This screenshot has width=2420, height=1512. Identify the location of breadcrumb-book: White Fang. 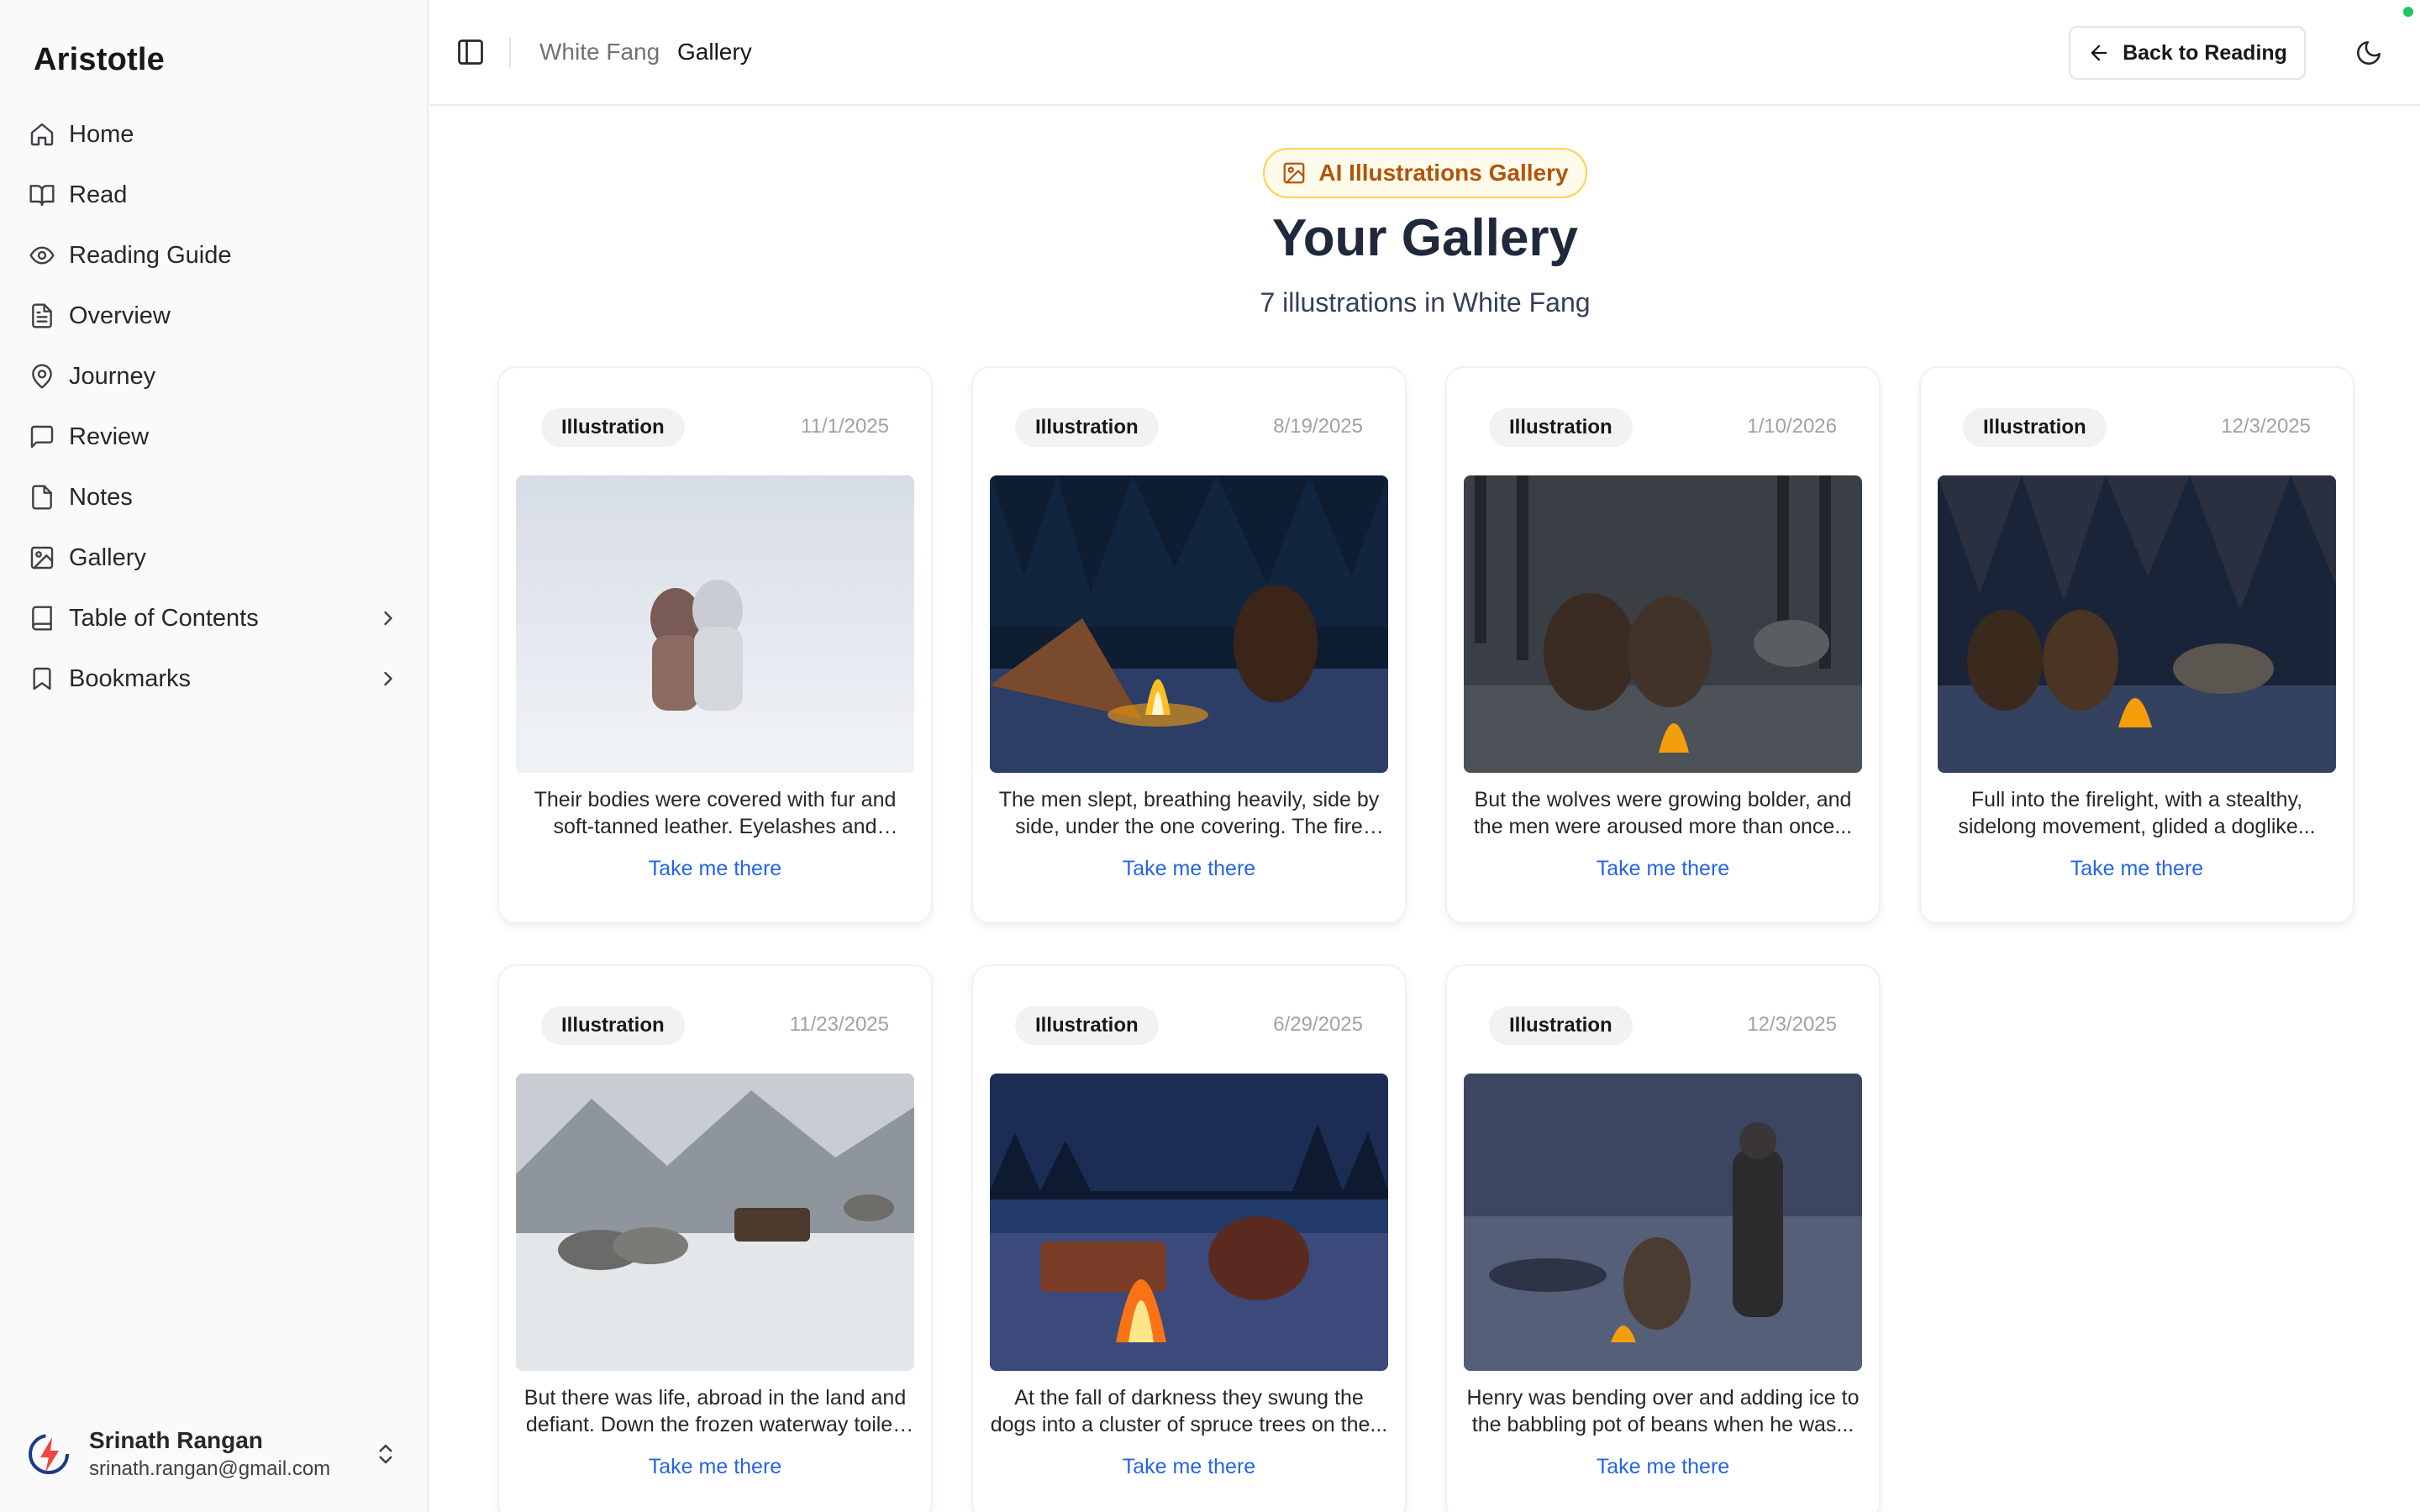
(599, 52).